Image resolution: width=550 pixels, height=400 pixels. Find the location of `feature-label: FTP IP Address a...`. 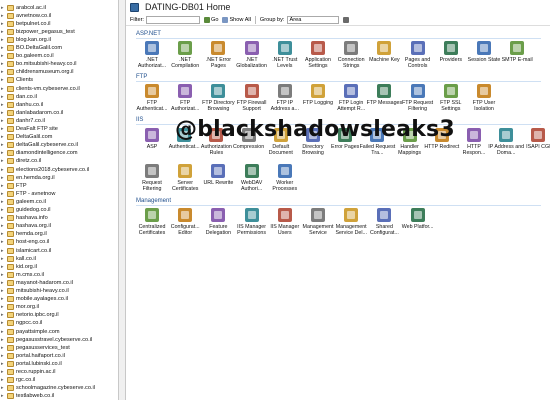

feature-label: FTP IP Address a... is located at coordinates (284, 106).